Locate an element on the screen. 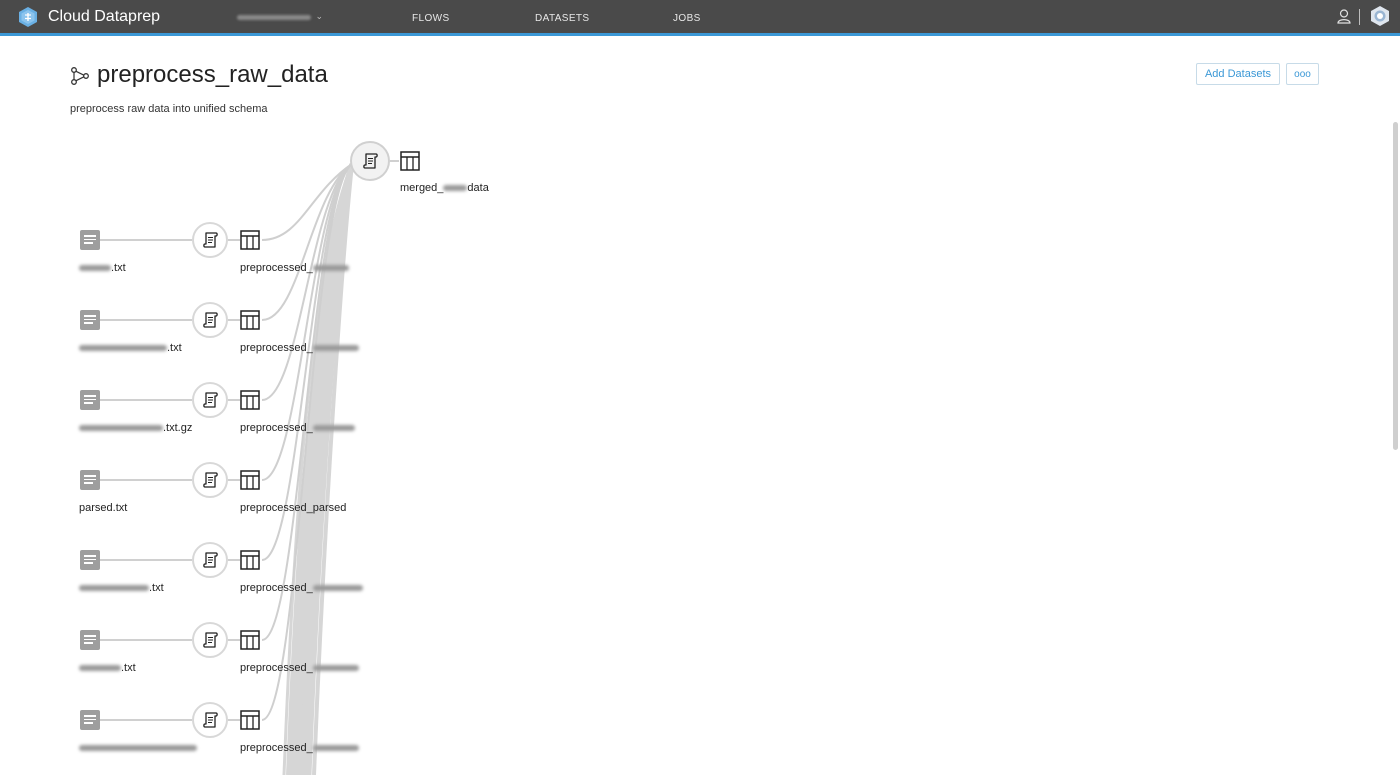 The height and width of the screenshot is (775, 1400). source-file-label: .txt.gz is located at coordinates (135, 428).